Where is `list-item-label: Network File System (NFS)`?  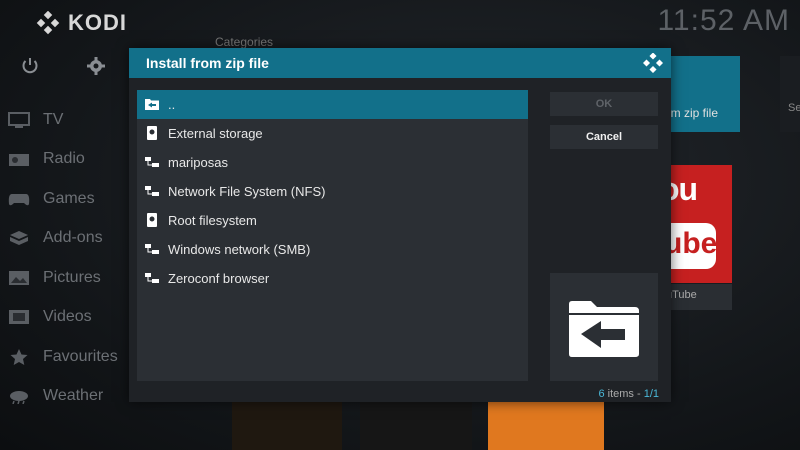
list-item-label: Network File System (NFS) is located at coordinates (247, 191).